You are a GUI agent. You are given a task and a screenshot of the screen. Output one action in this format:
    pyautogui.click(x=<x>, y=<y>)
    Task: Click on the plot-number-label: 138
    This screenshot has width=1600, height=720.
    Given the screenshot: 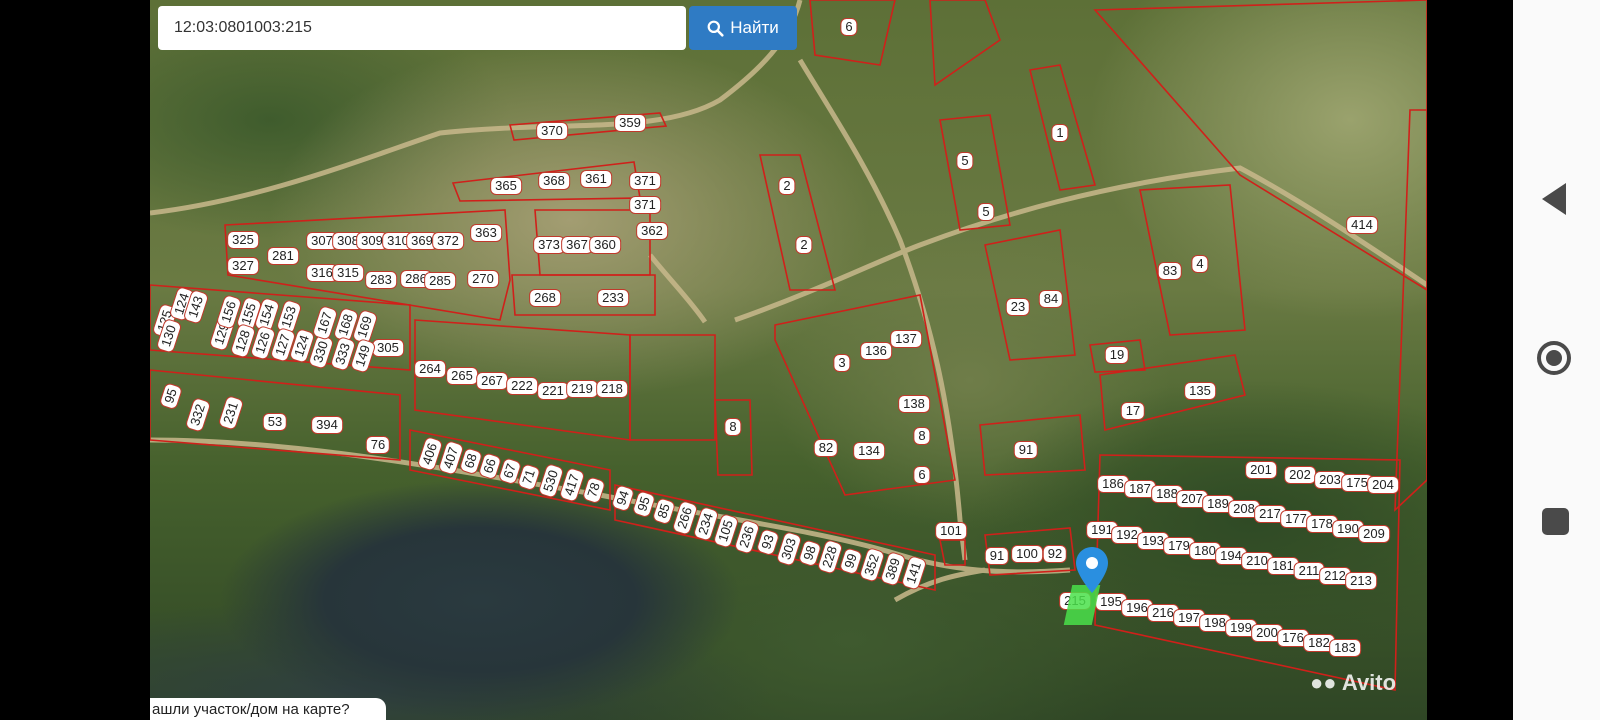 What is the action you would take?
    pyautogui.click(x=914, y=404)
    